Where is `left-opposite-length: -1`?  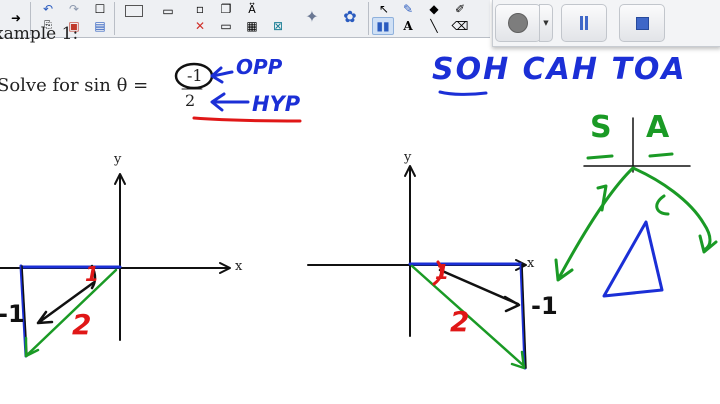 left-opposite-length: -1 is located at coordinates (12, 314).